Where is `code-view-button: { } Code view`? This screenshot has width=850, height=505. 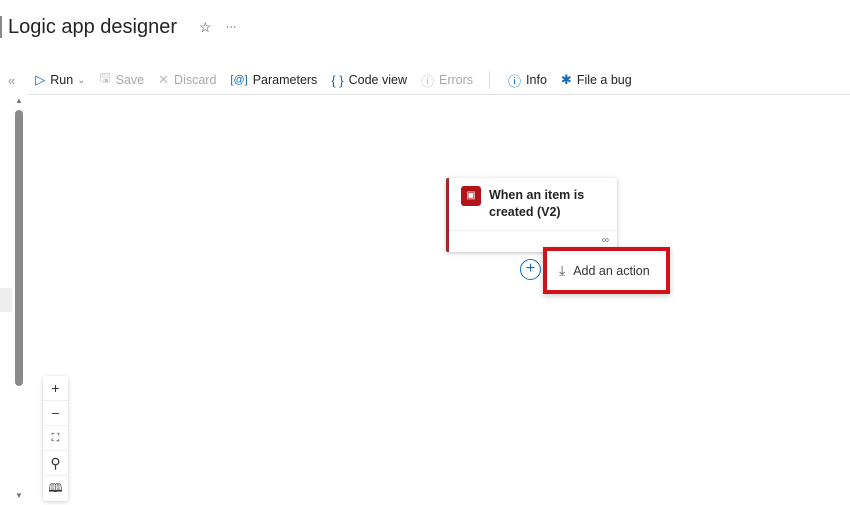
code-view-button: { } Code view is located at coordinates (369, 80).